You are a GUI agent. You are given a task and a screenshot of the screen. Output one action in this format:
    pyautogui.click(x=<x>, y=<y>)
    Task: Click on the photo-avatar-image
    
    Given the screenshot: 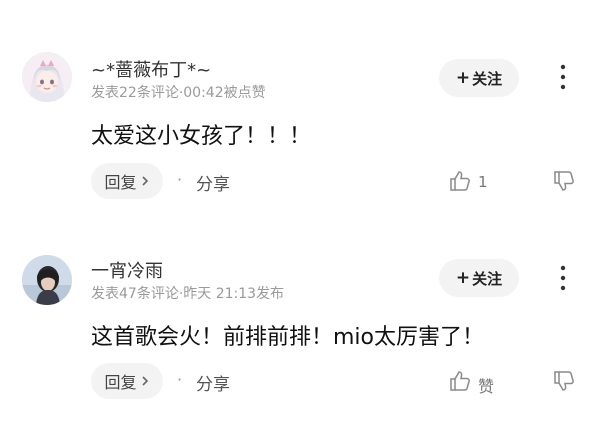 What is the action you would take?
    pyautogui.click(x=47, y=280)
    